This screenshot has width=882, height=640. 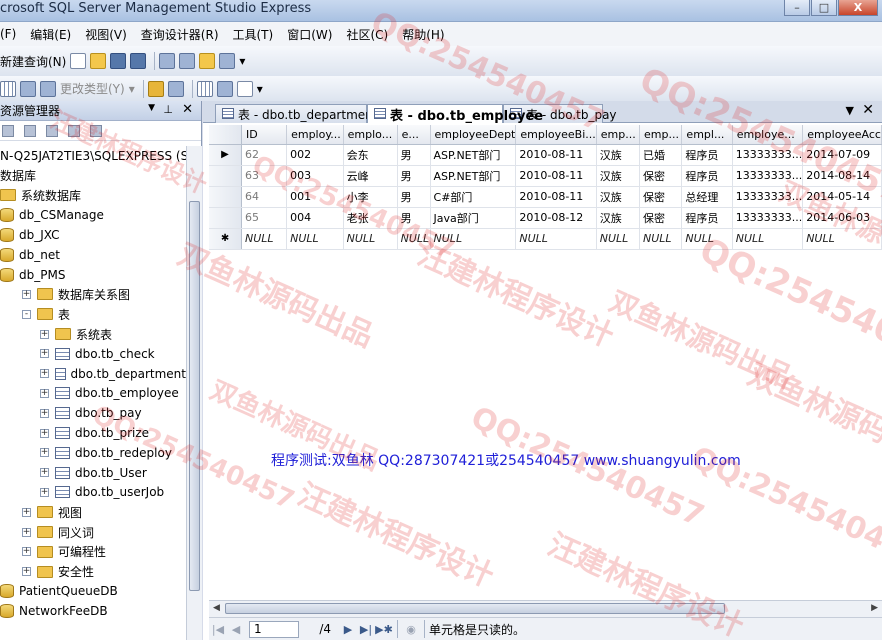 I want to click on table-cell: 会东, so click(x=370, y=155).